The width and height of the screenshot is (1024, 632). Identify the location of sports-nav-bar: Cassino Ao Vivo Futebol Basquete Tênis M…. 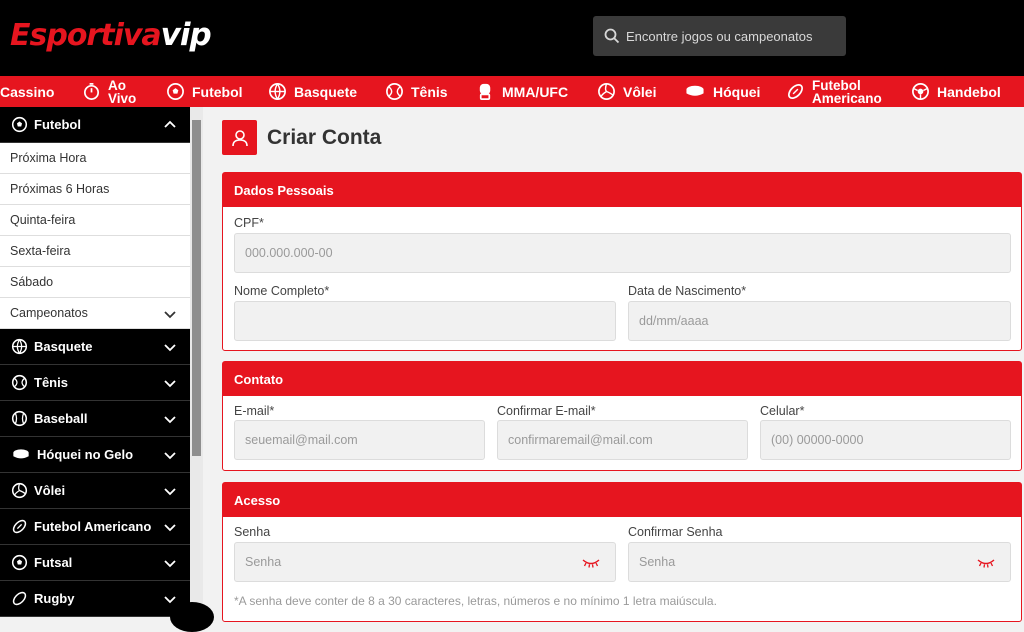
(512, 91).